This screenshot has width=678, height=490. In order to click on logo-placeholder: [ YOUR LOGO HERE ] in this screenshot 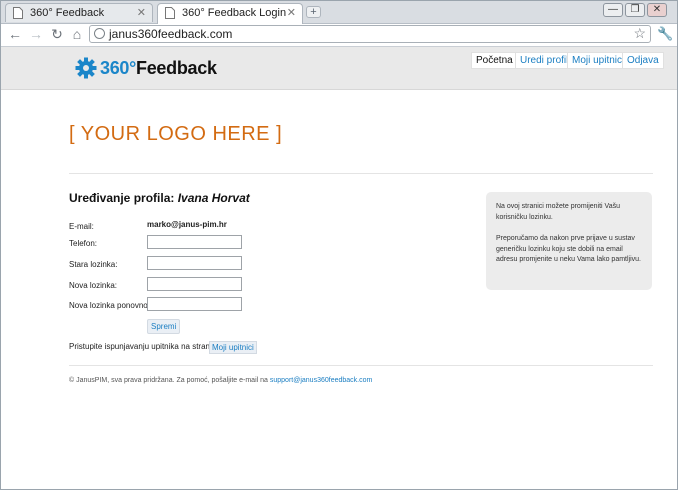, I will do `click(176, 134)`.